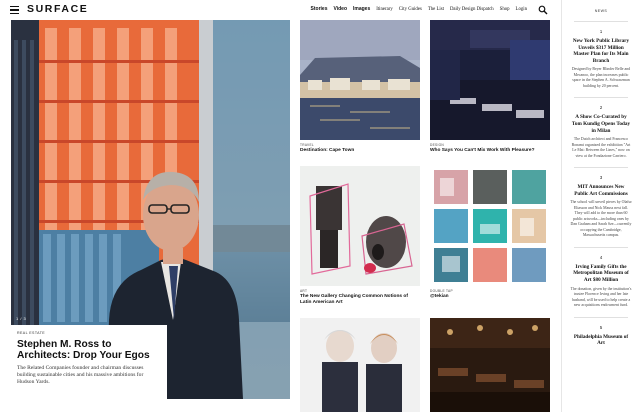 The image size is (640, 412). Describe the element at coordinates (505, 9) in the screenshot. I see `nav-shop: Shop` at that location.